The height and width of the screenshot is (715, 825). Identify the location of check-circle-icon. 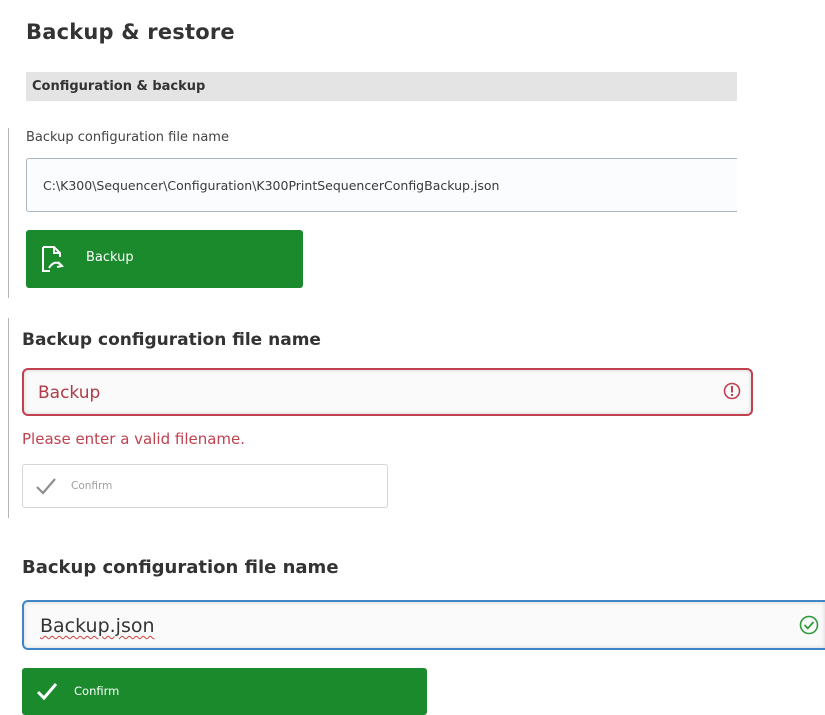
(809, 625).